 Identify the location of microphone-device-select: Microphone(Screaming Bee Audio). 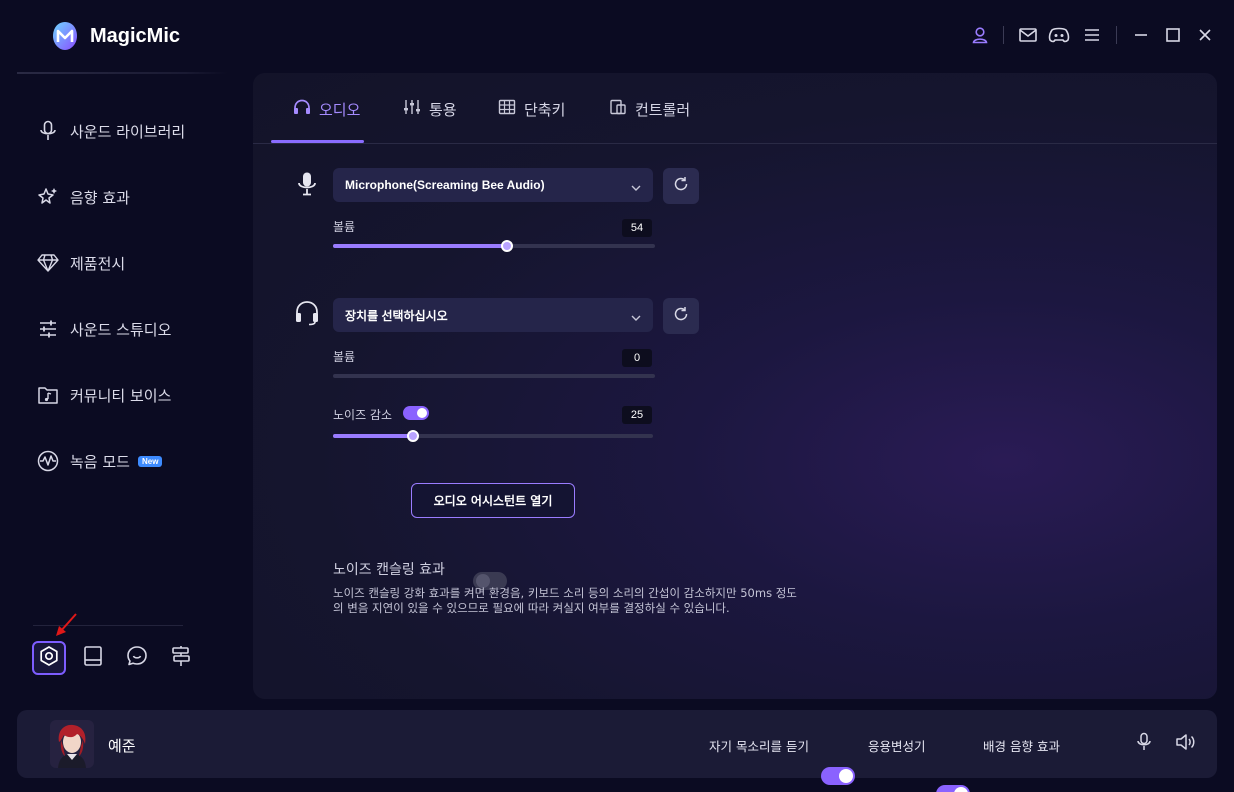
(493, 185).